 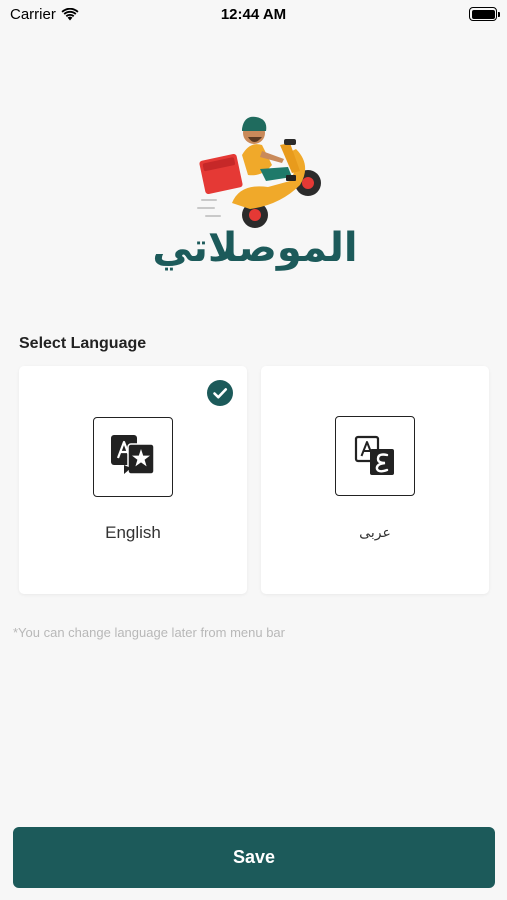 I want to click on language-option-arabic: عربى, so click(x=375, y=480).